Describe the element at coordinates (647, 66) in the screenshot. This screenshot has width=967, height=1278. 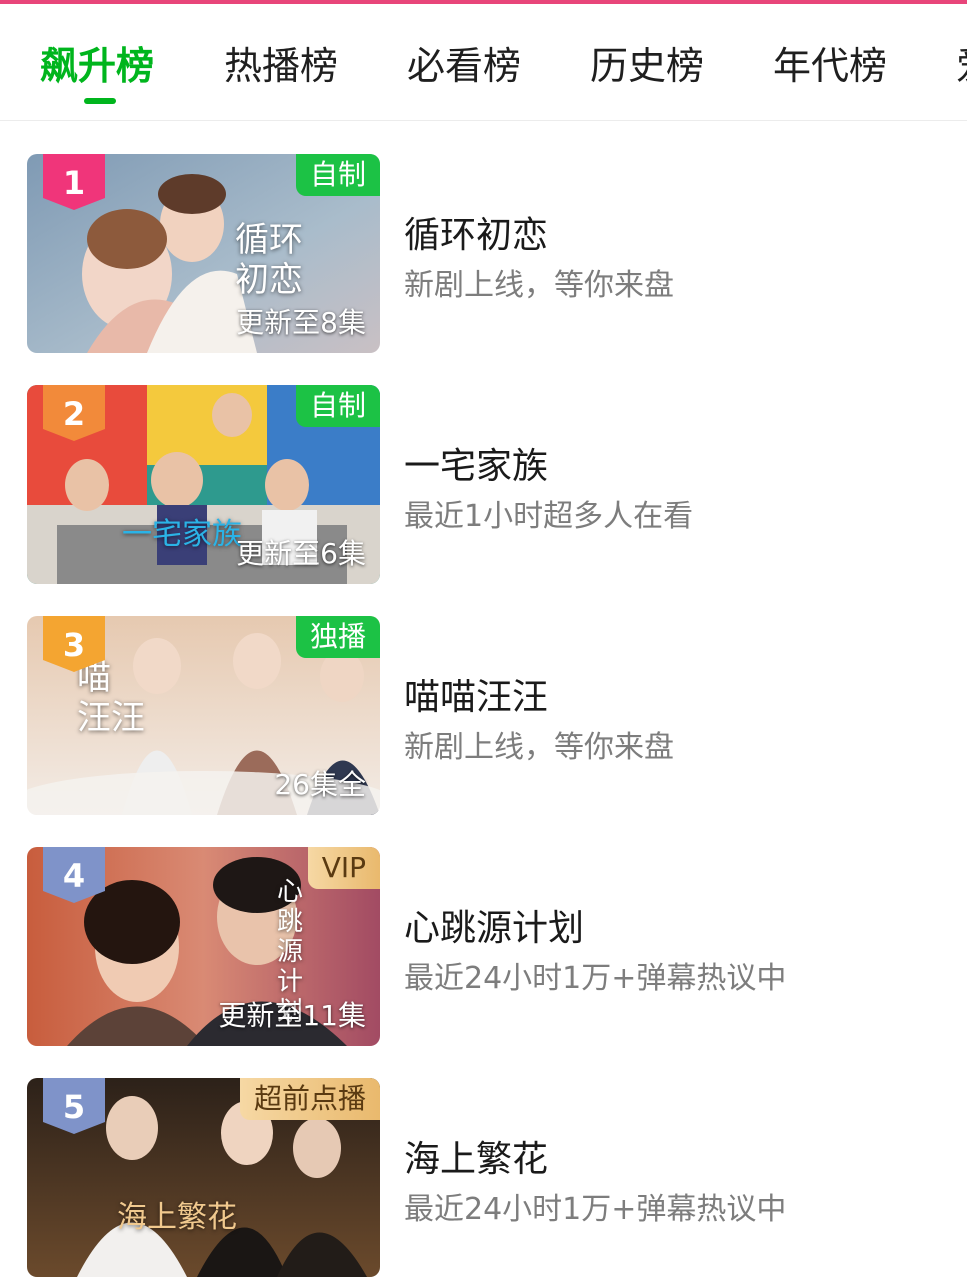
I see `tab-history: 历史榜` at that location.